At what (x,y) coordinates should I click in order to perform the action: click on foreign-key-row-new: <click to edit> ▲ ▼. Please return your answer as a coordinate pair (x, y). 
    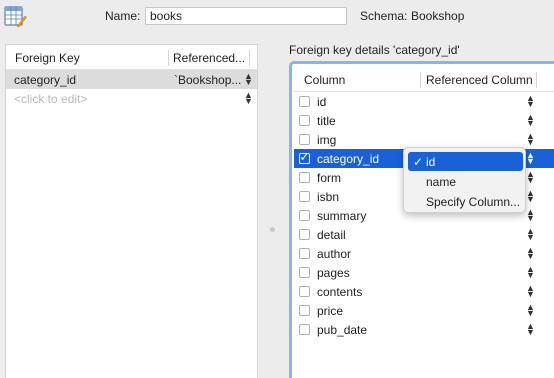
    Looking at the image, I should click on (131, 98).